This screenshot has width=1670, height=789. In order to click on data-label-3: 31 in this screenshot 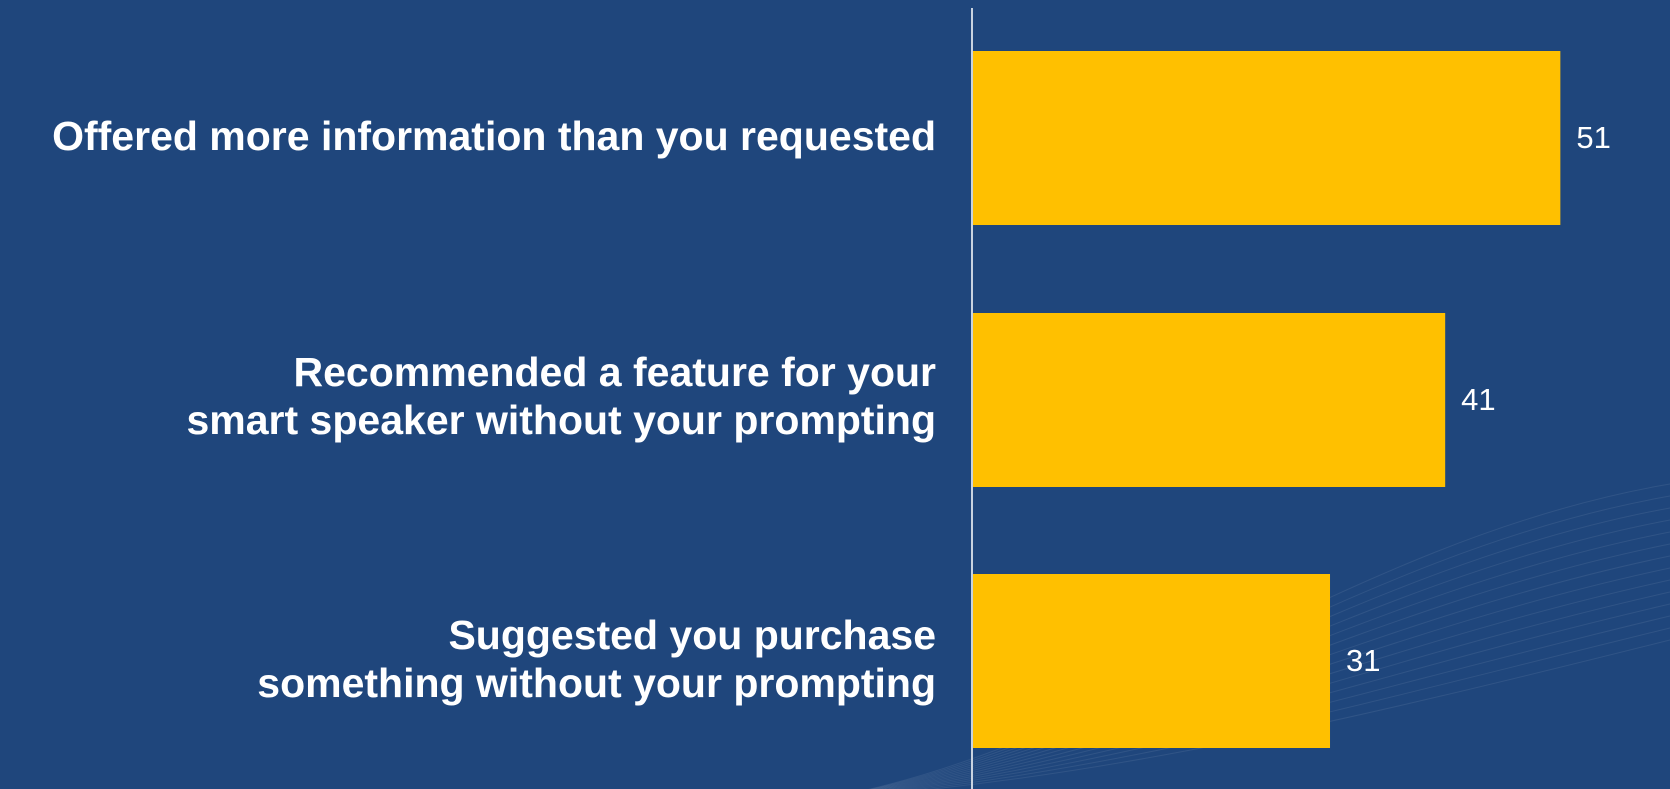, I will do `click(1363, 660)`.